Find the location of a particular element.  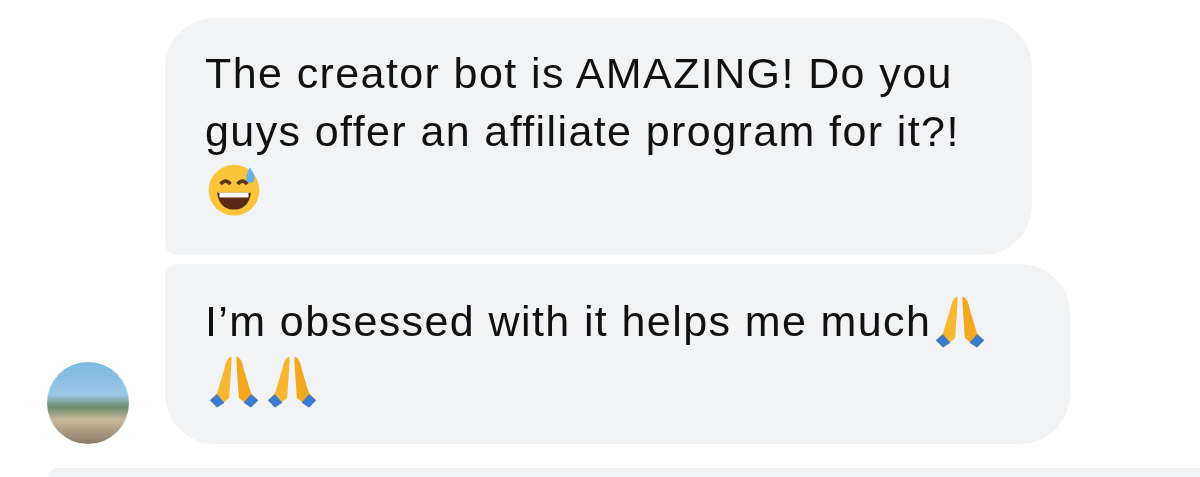

message-text: I’m obsessed with it helps me much is located at coordinates (568, 321).